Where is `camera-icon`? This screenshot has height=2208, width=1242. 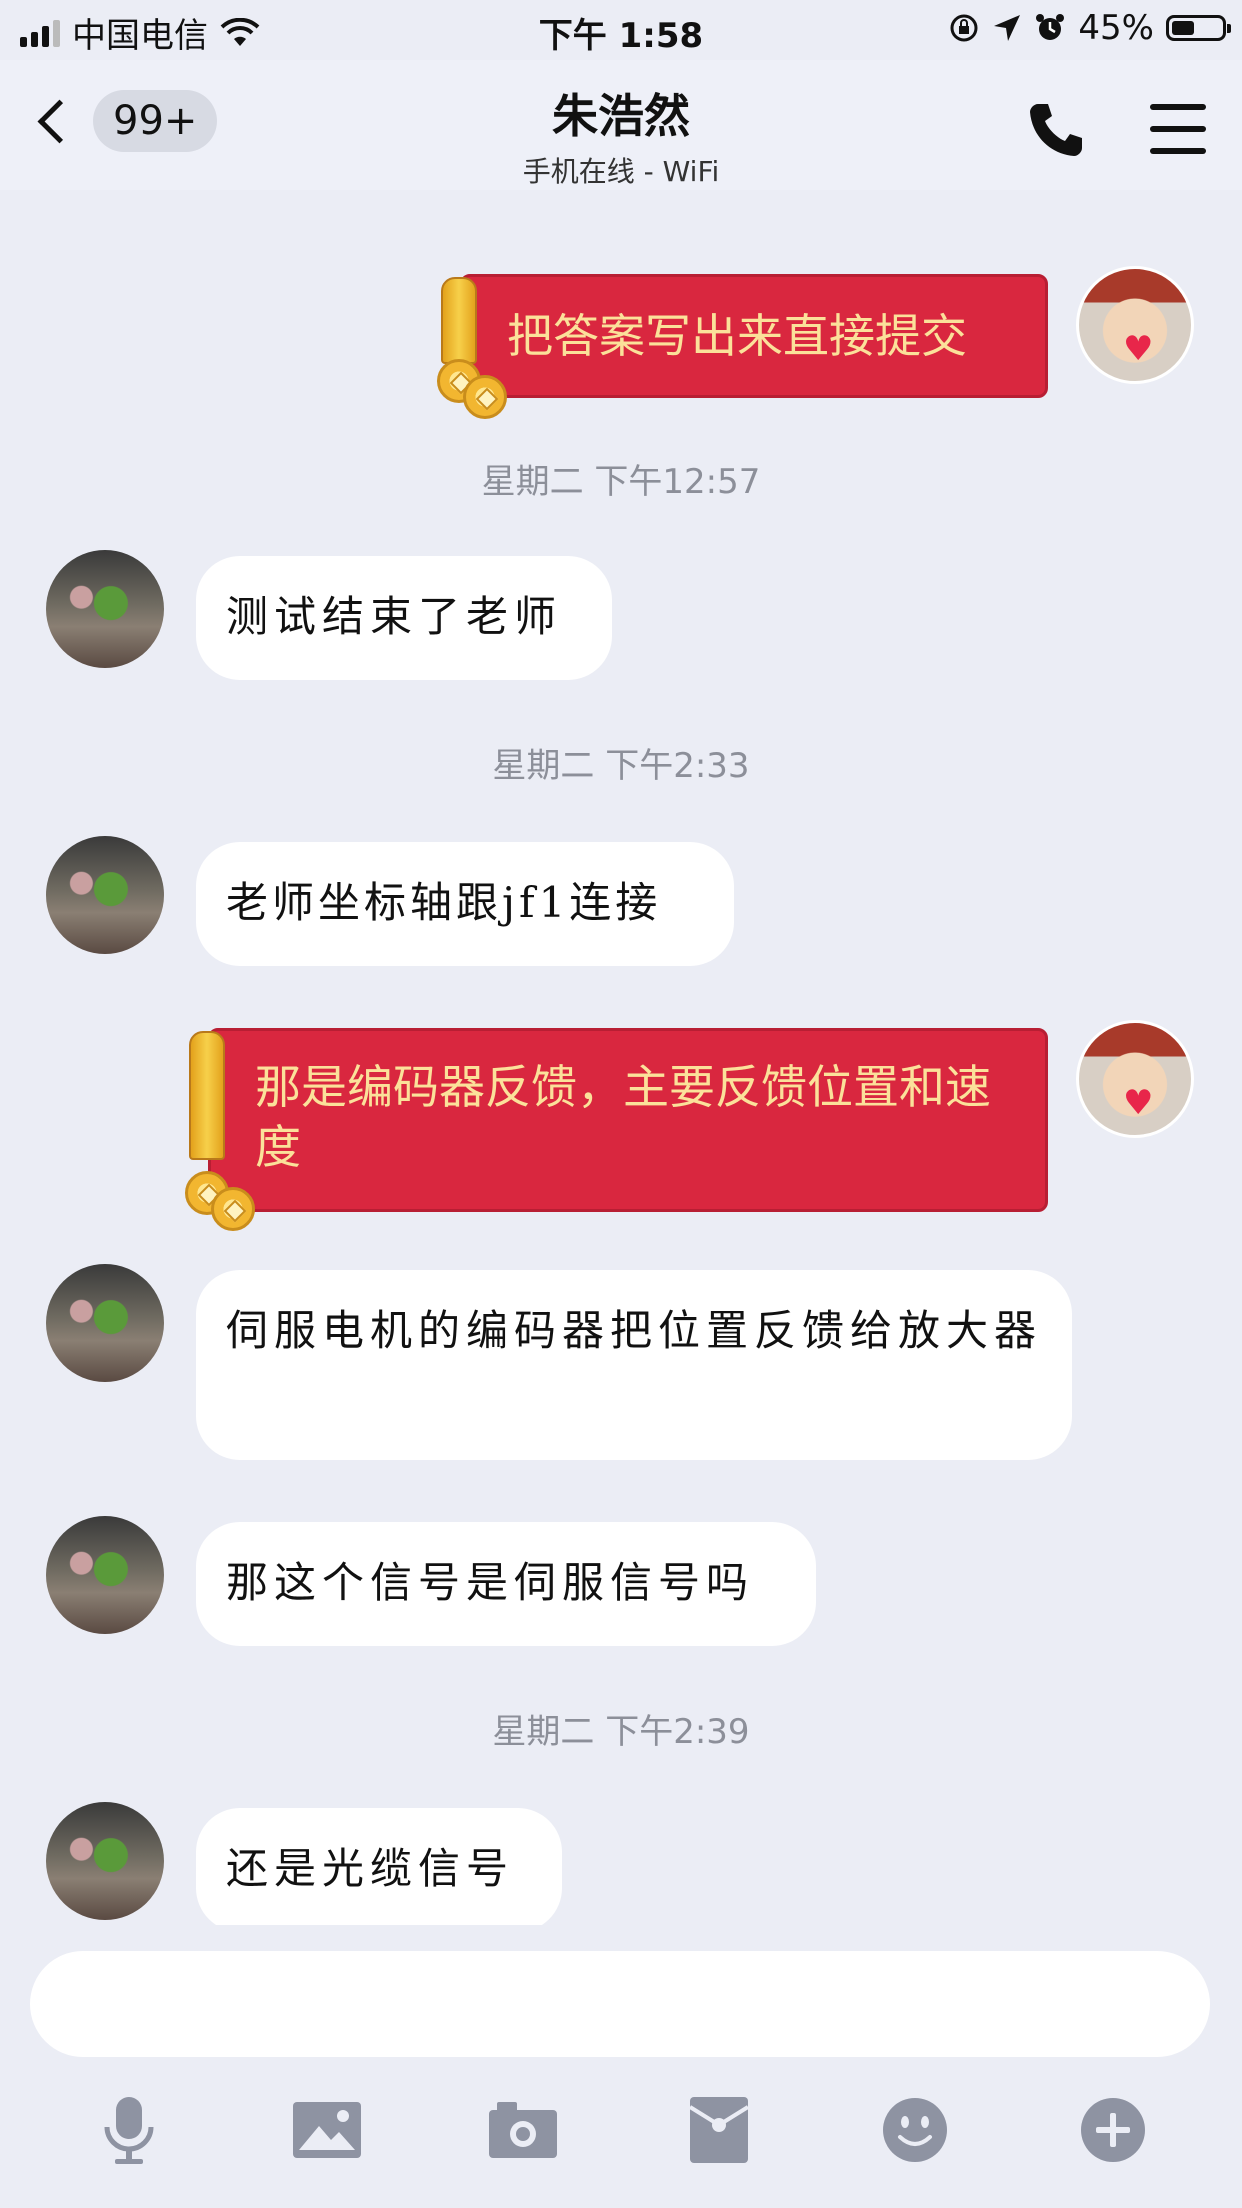
camera-icon is located at coordinates (523, 2130).